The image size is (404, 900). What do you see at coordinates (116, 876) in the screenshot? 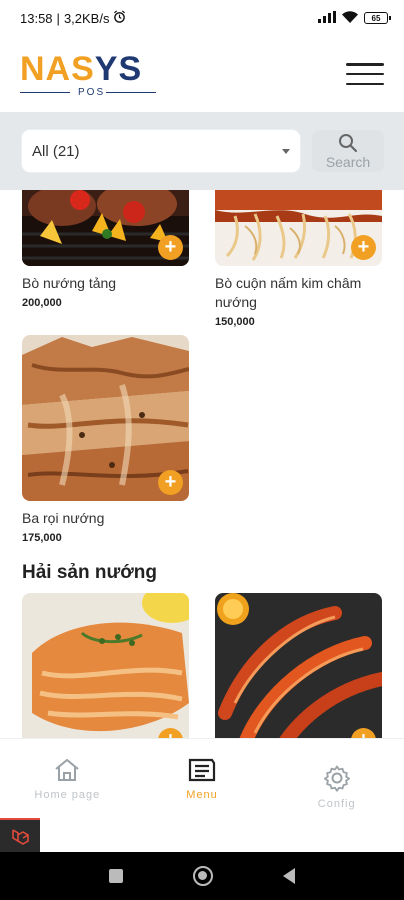
I see `recents-icon` at bounding box center [116, 876].